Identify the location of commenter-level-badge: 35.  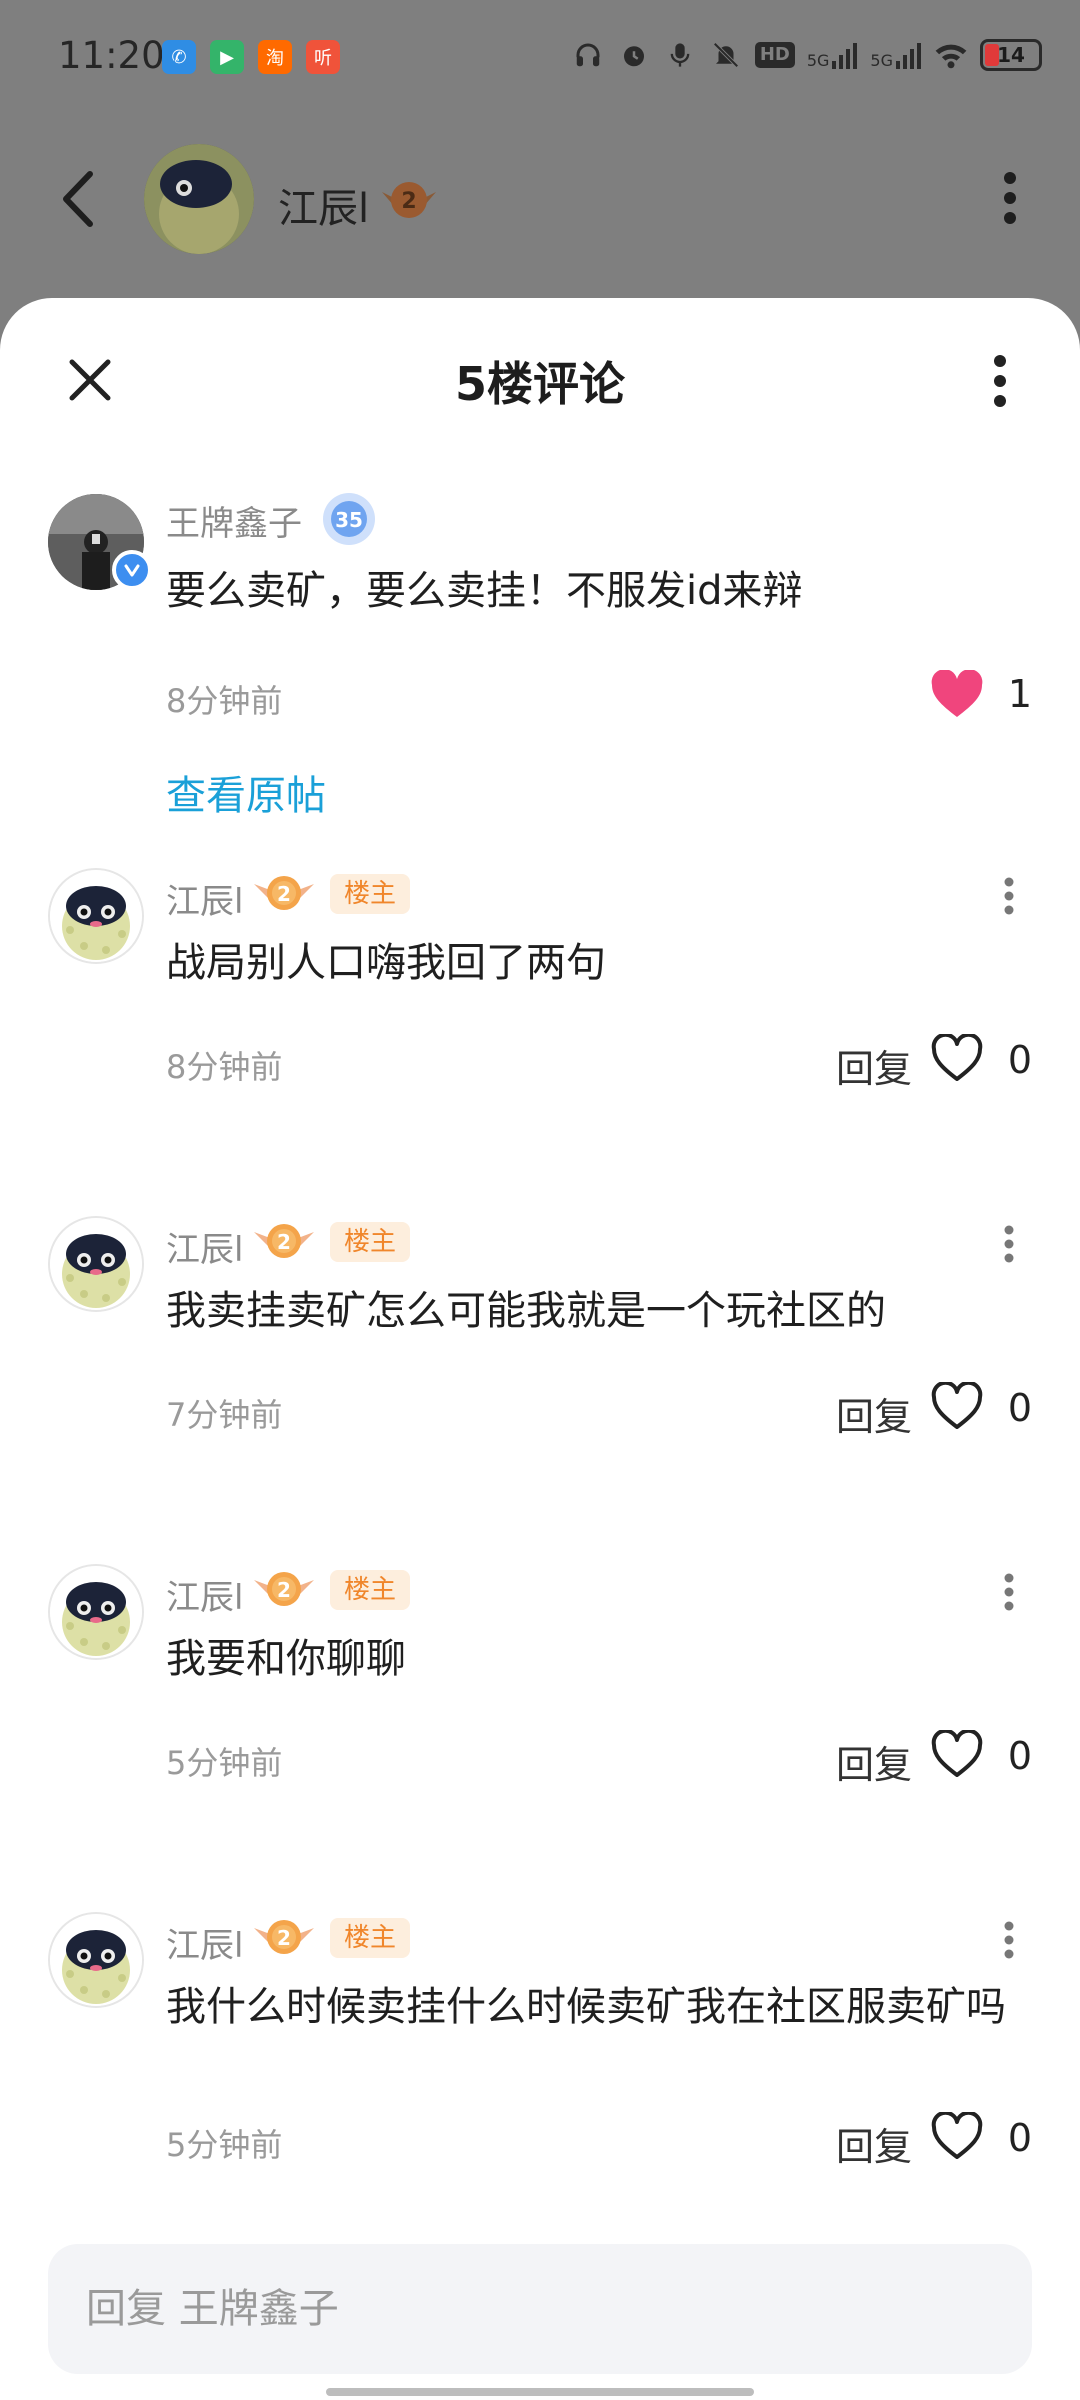
(349, 519).